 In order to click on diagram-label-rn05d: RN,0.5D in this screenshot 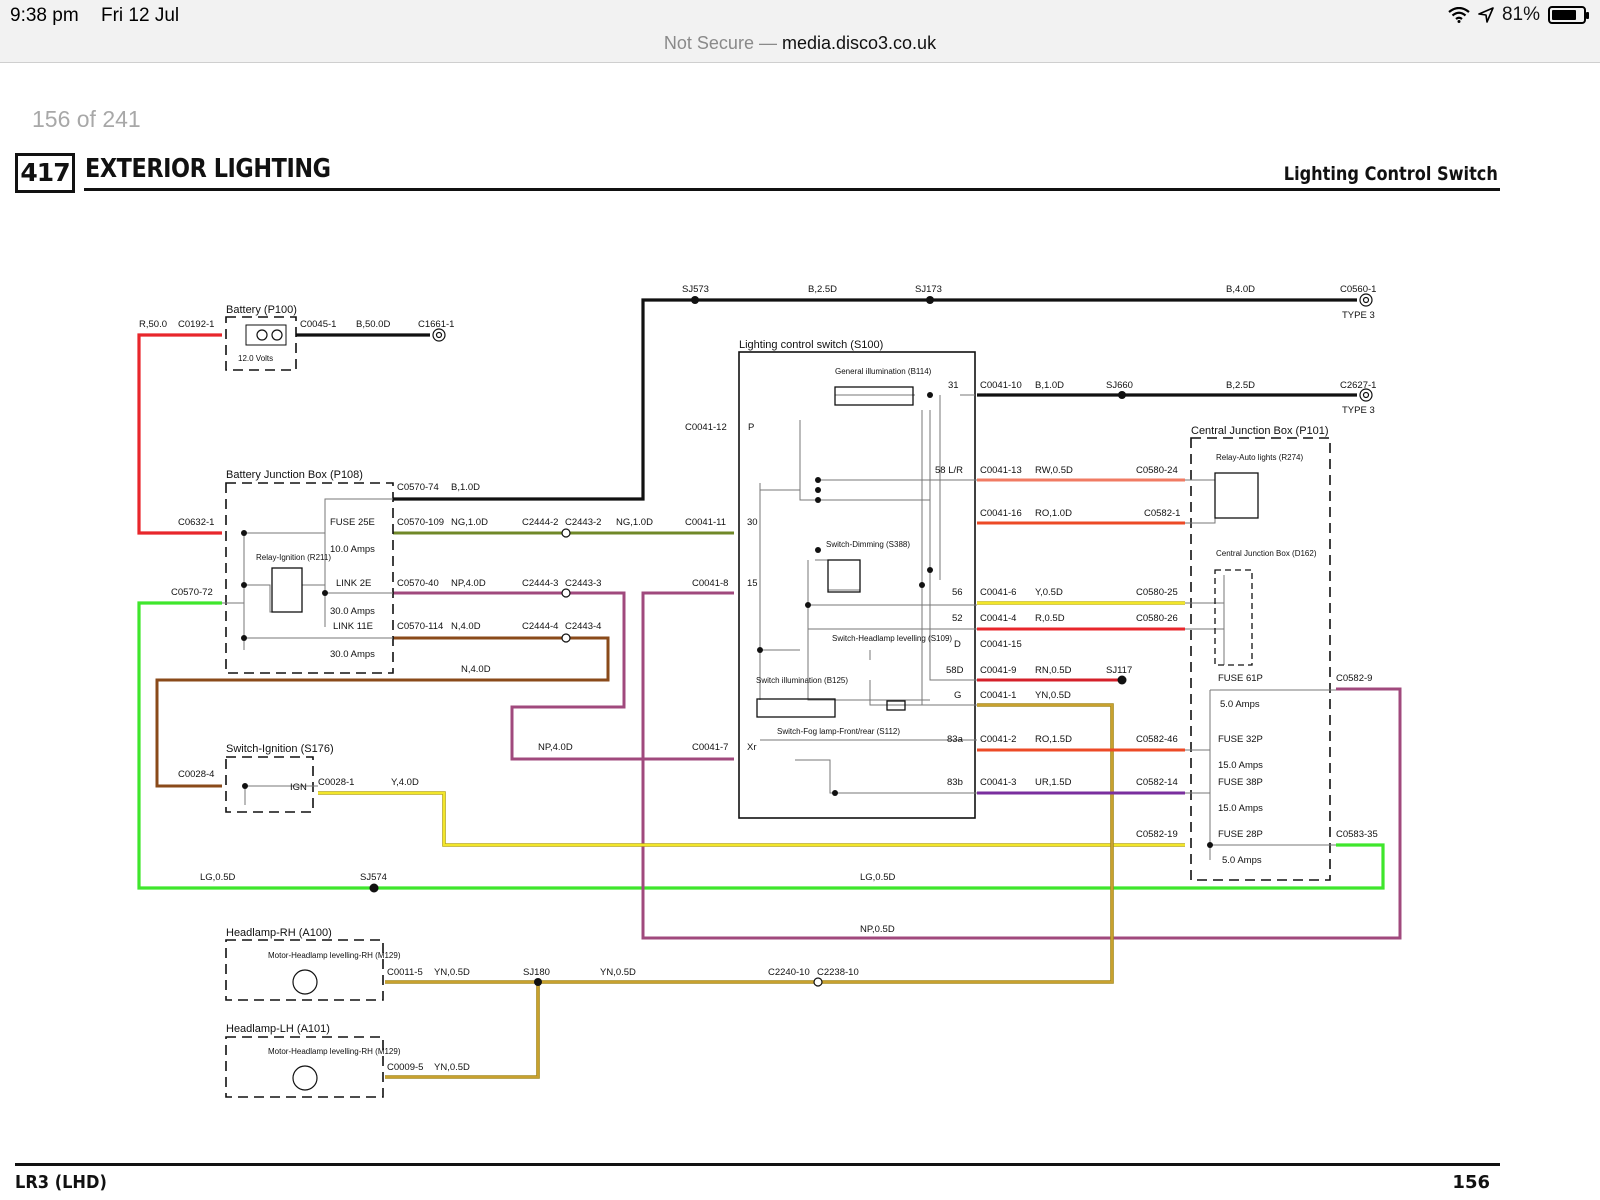, I will do `click(1053, 670)`.